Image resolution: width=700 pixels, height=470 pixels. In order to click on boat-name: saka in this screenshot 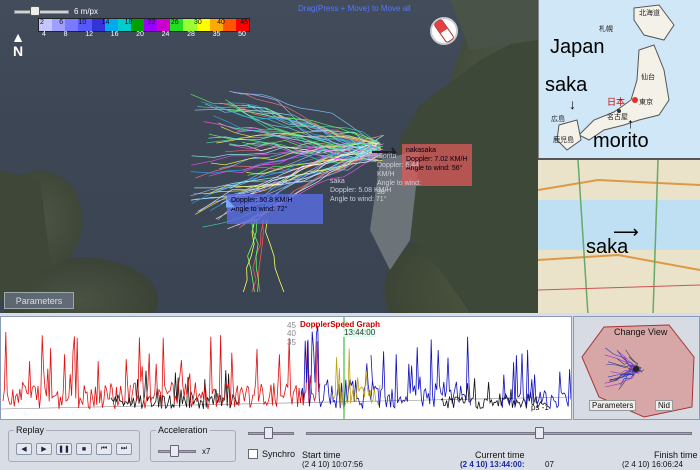, I will do `click(337, 181)`.